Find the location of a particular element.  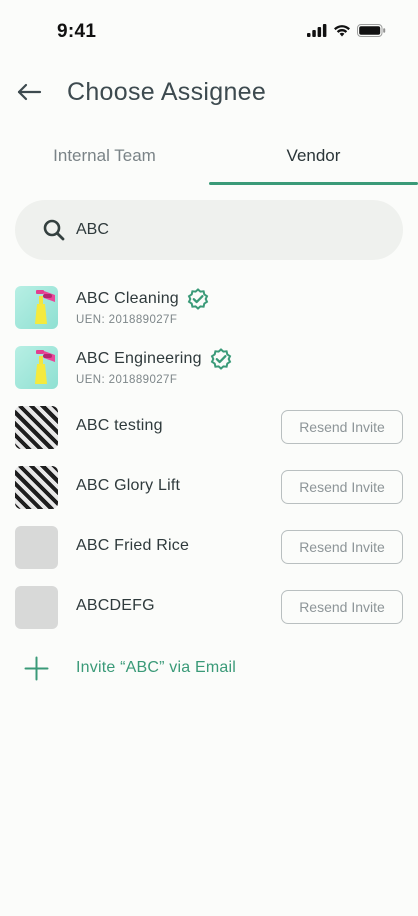

vendor-row: ABC Fried Rice Resend Invite is located at coordinates (209, 547).